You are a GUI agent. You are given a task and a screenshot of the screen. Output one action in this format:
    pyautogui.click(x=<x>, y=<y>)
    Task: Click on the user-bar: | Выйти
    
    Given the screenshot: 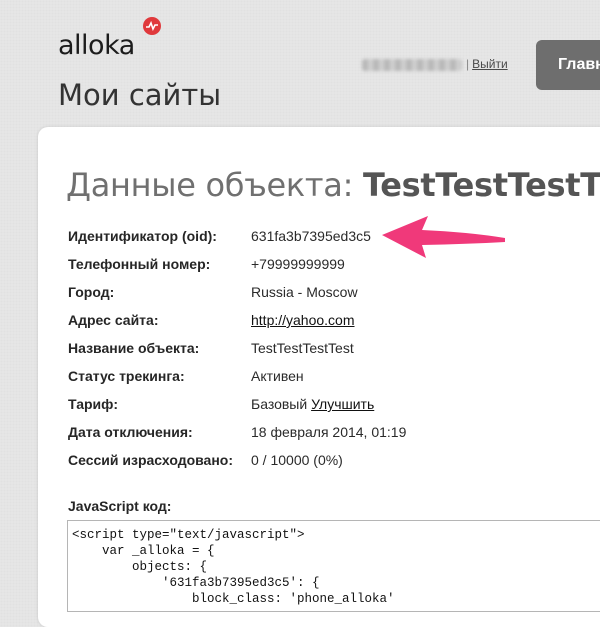 What is the action you would take?
    pyautogui.click(x=435, y=64)
    